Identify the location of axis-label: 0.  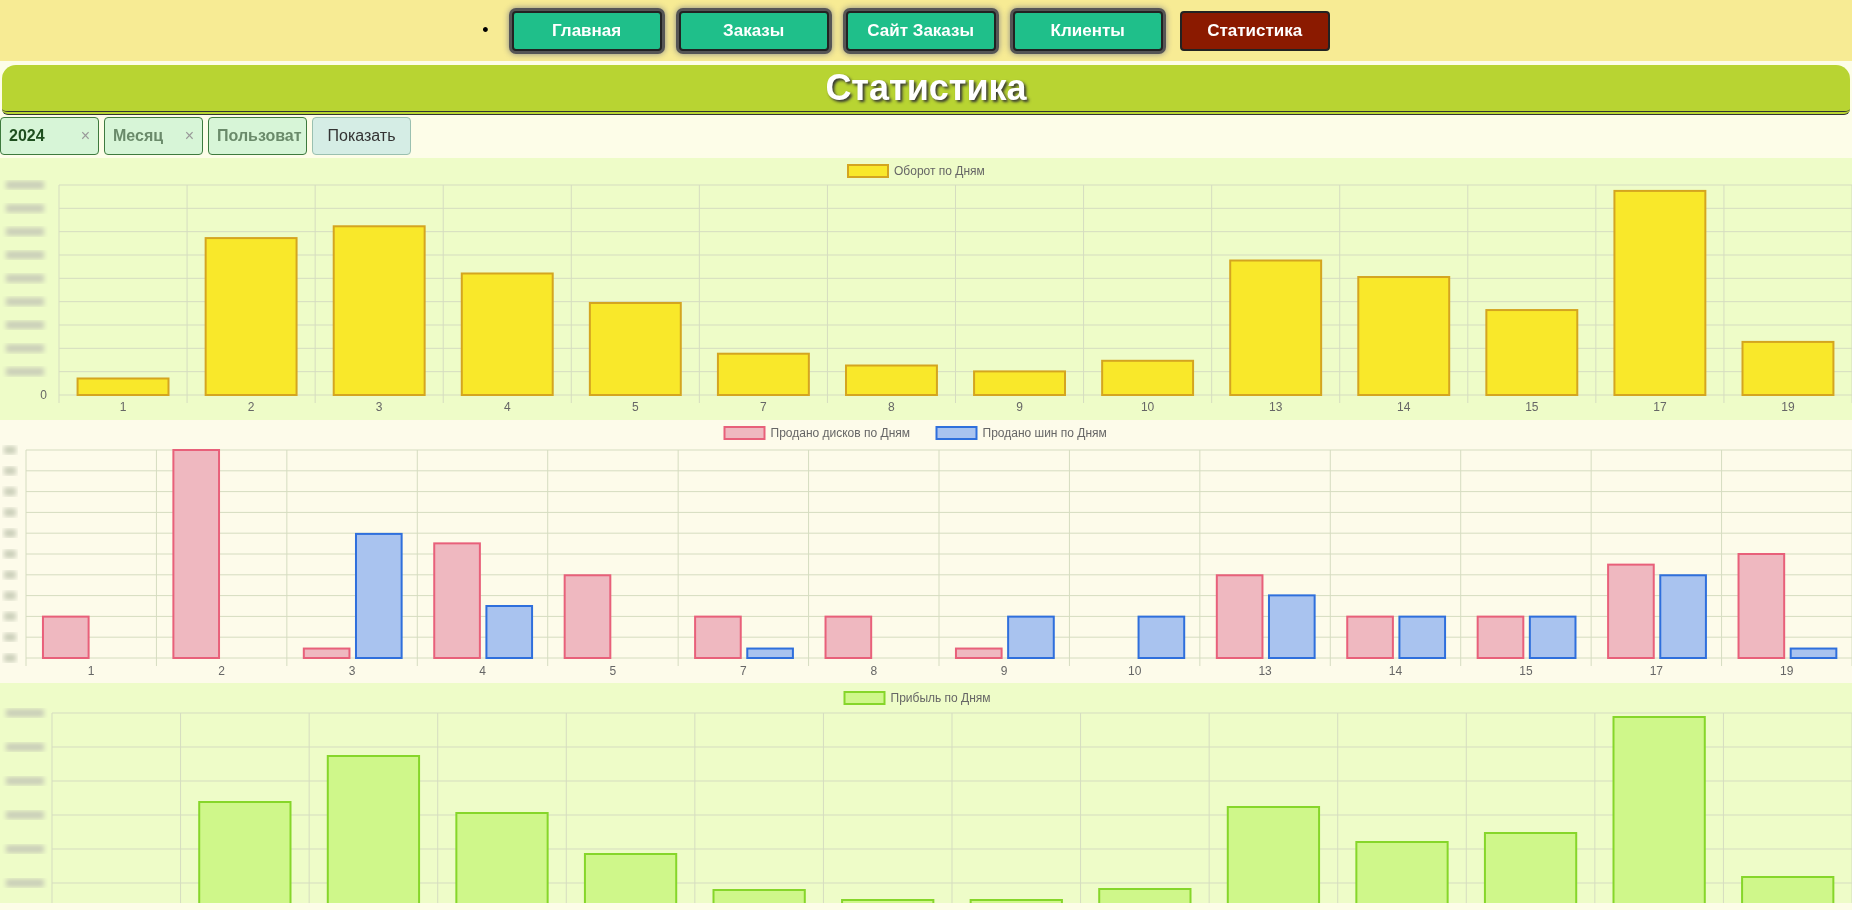
(43, 395).